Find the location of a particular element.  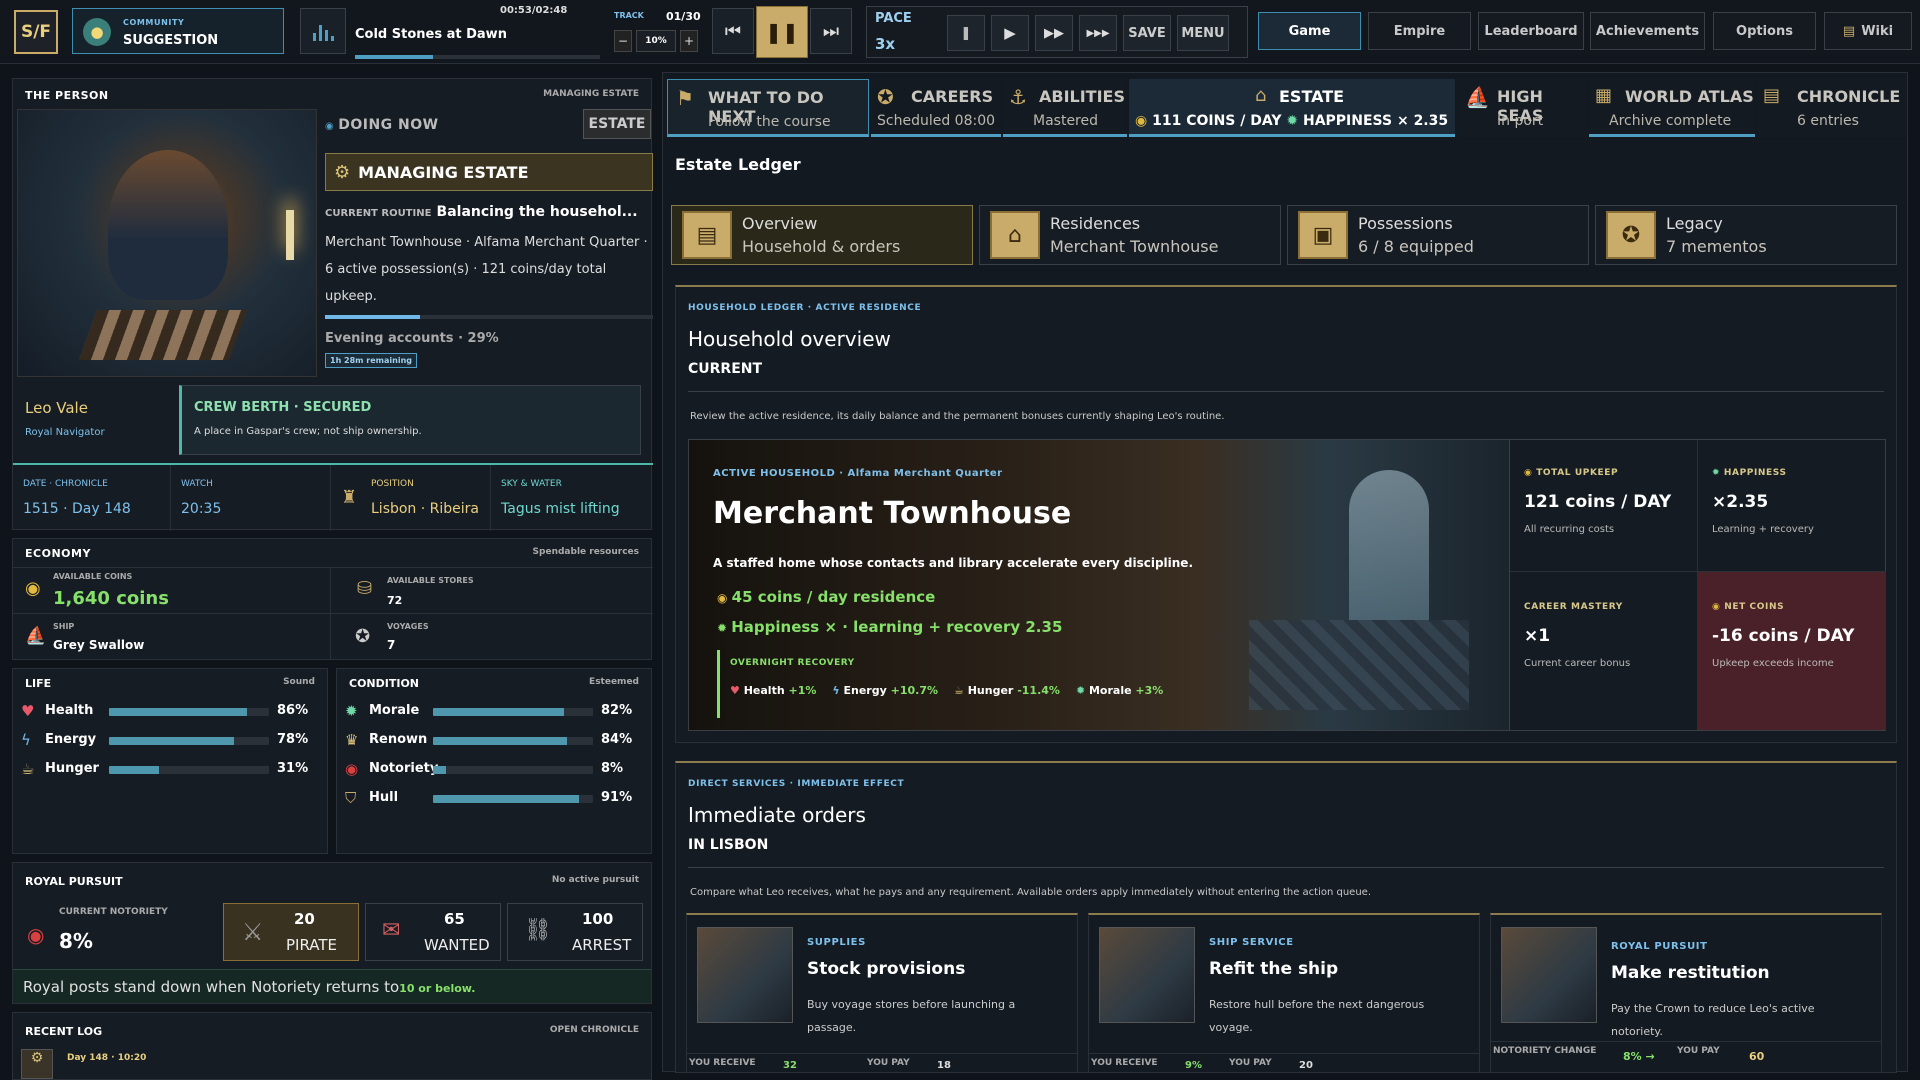

tier-label: PIRATE is located at coordinates (312, 945).